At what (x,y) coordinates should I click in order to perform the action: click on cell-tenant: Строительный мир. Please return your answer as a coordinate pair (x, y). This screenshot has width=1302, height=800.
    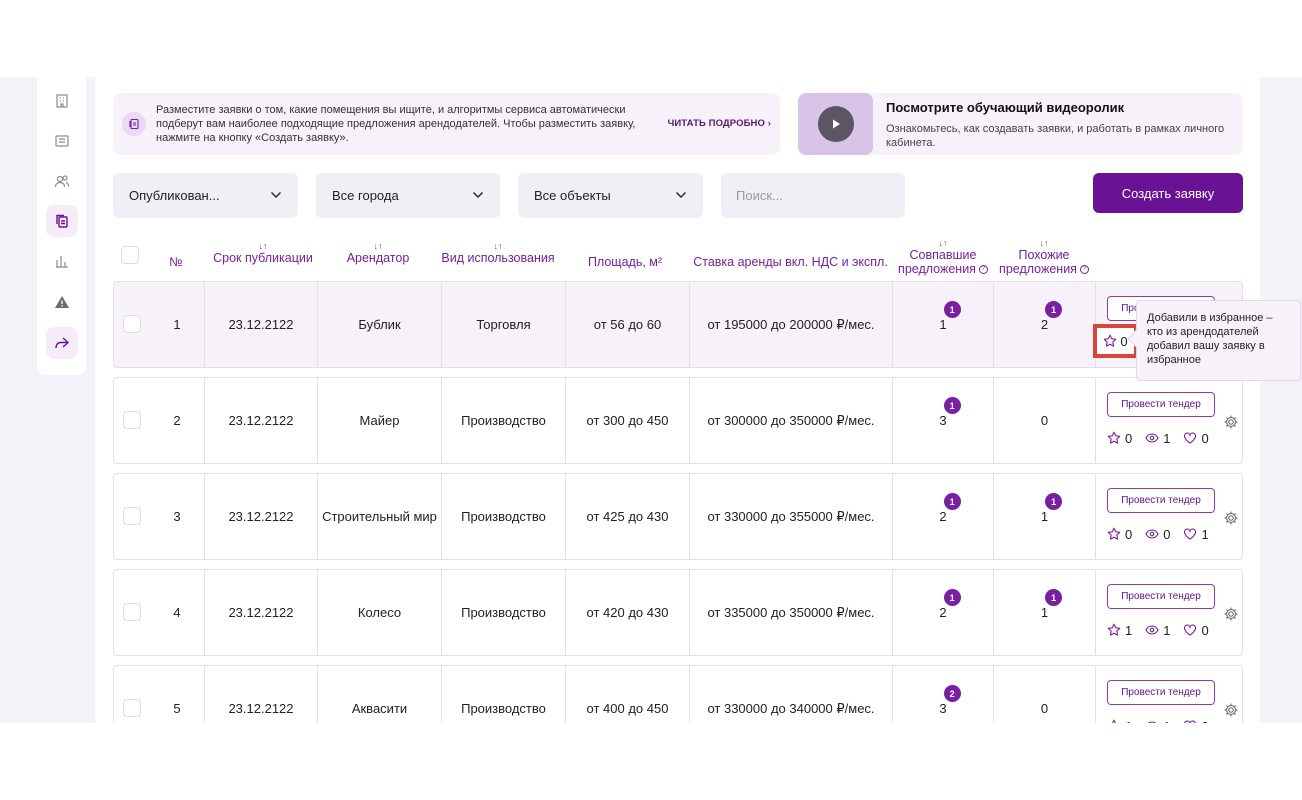
    Looking at the image, I should click on (380, 516).